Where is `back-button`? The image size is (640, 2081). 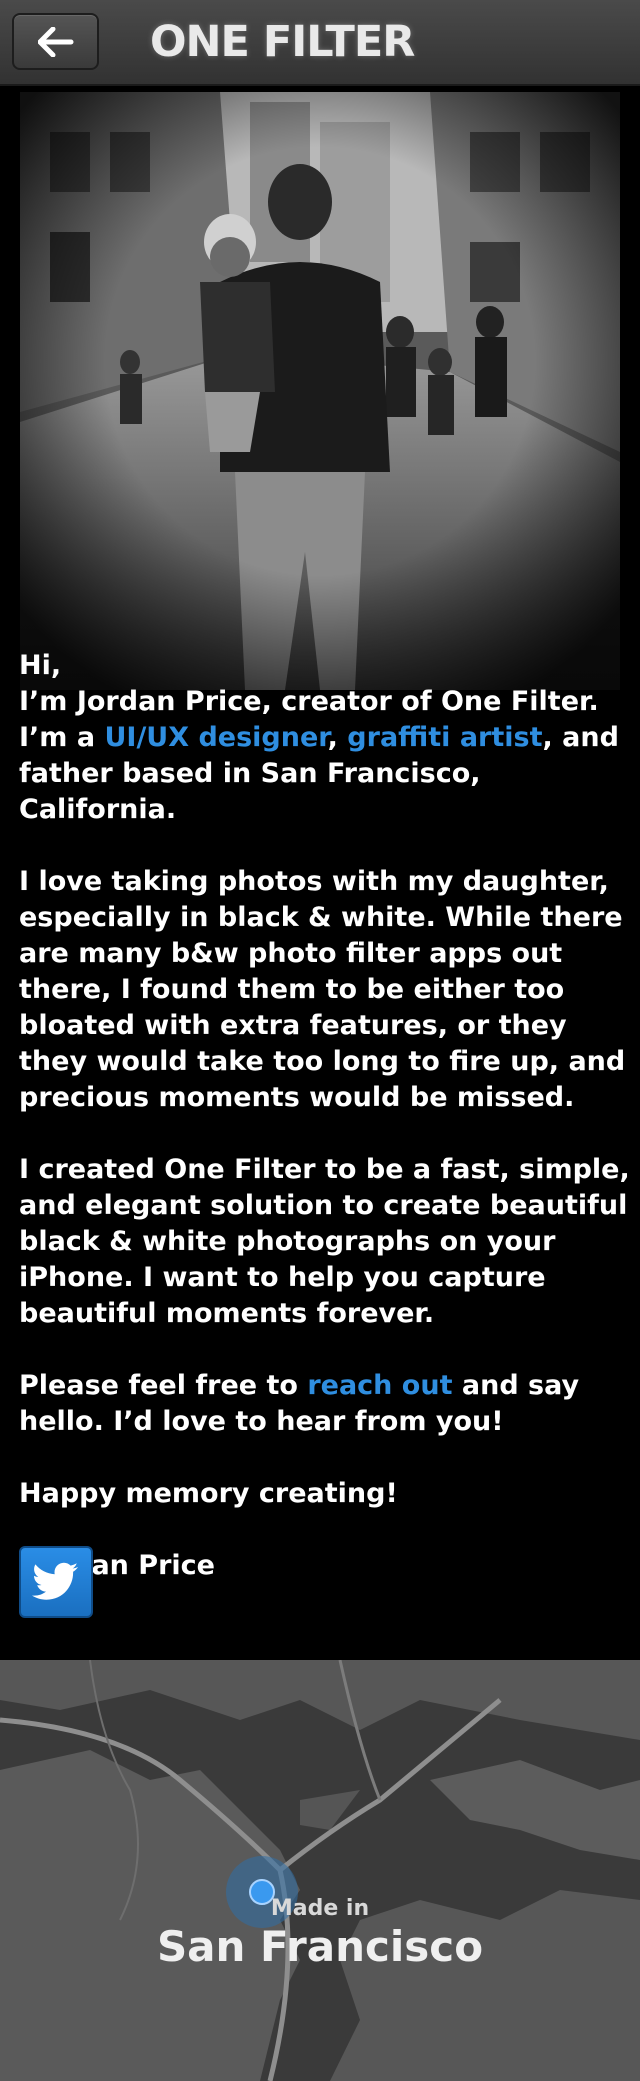 back-button is located at coordinates (55, 41).